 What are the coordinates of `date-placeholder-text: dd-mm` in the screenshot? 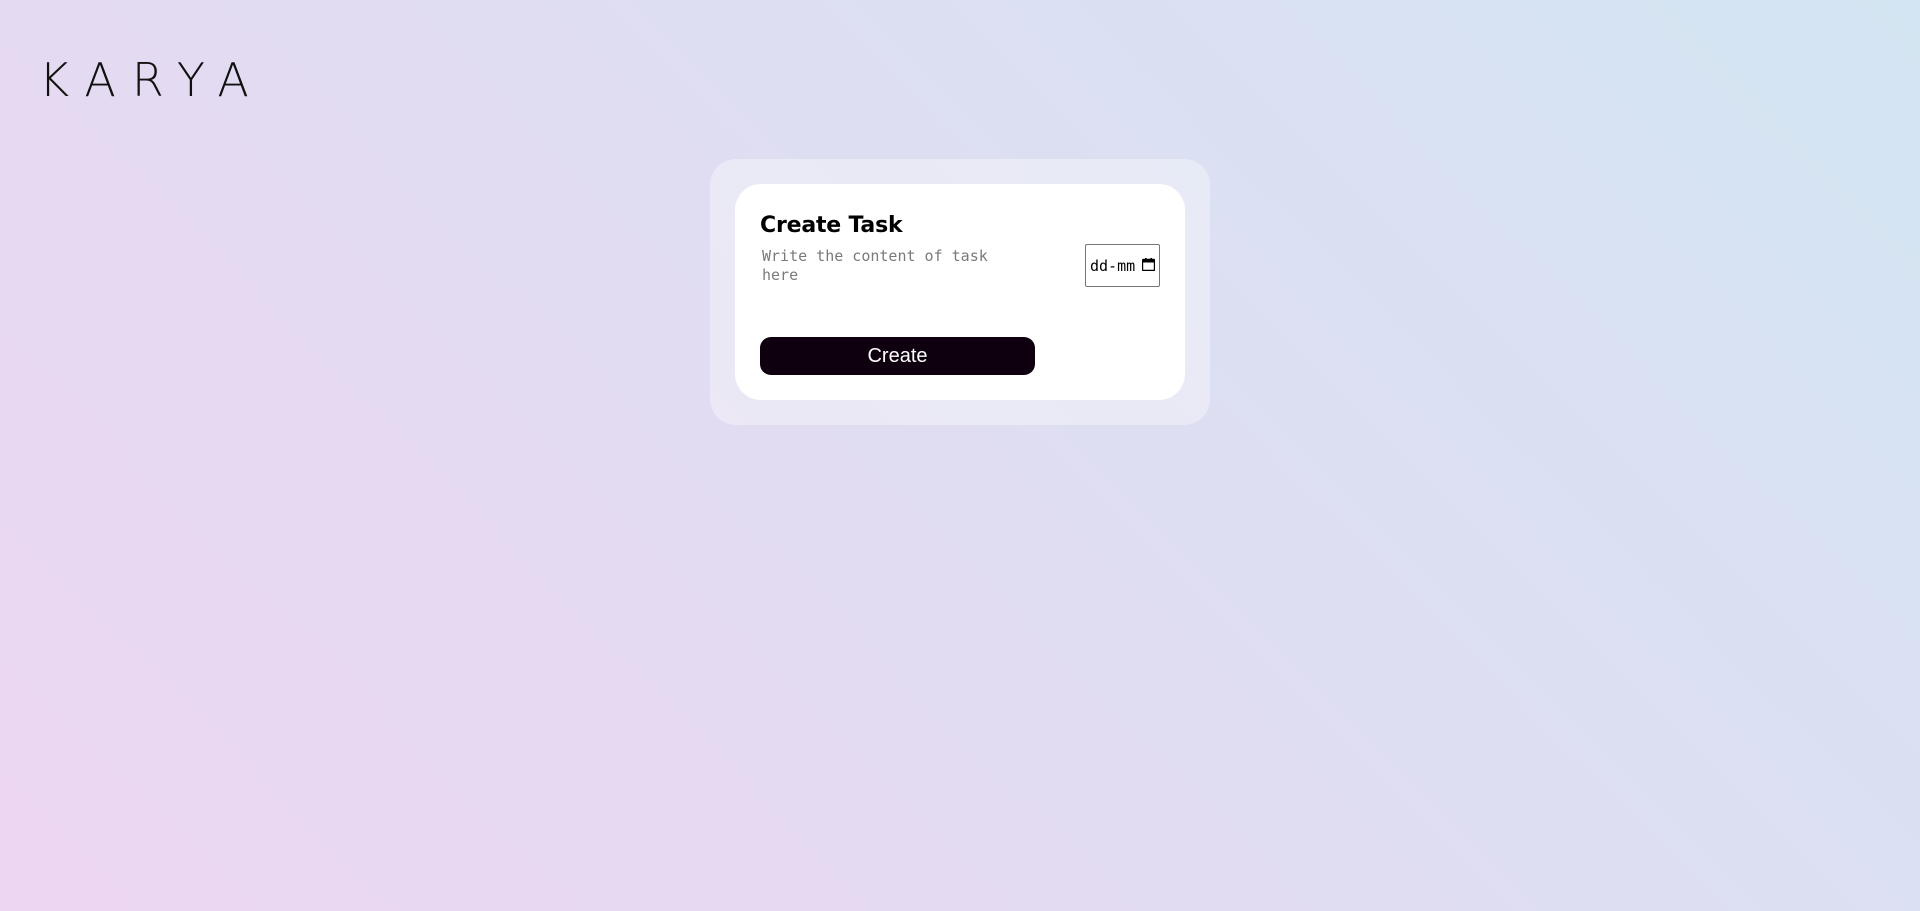 It's located at (1113, 265).